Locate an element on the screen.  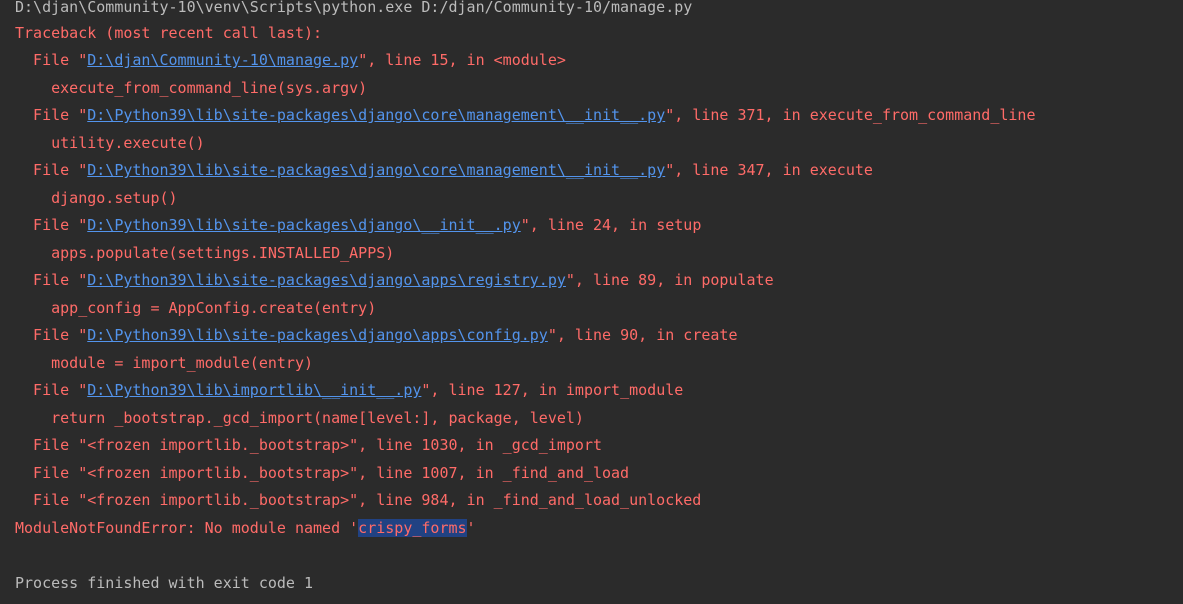
file-link: D:\Python39\lib\importlib\__init__.py is located at coordinates (254, 390).